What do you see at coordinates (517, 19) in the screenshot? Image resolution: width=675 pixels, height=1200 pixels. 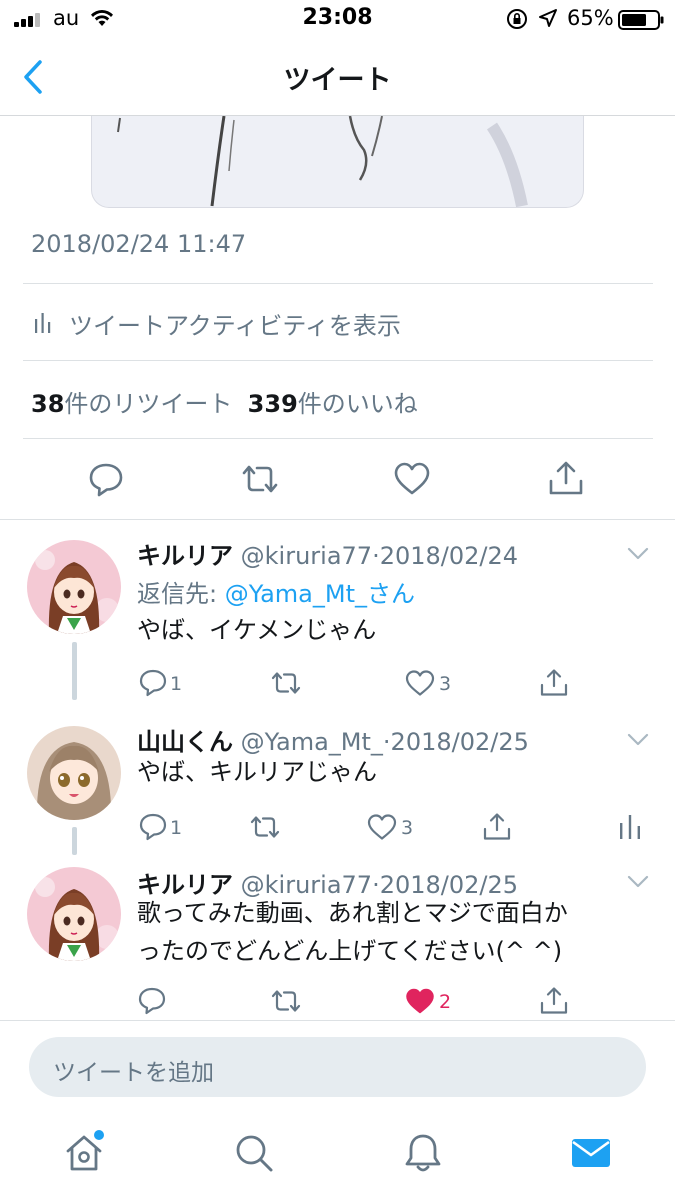 I see `orientation-lock-icon` at bounding box center [517, 19].